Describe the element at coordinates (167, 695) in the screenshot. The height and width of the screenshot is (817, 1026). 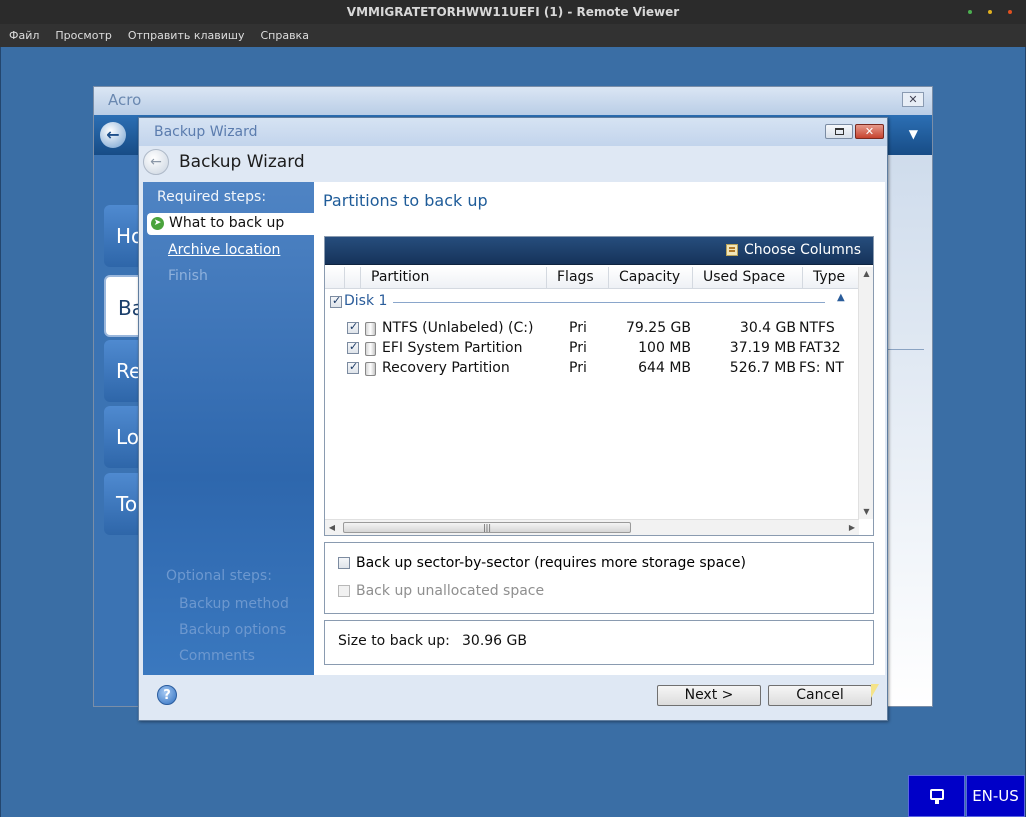
I see `help-icon: ?` at that location.